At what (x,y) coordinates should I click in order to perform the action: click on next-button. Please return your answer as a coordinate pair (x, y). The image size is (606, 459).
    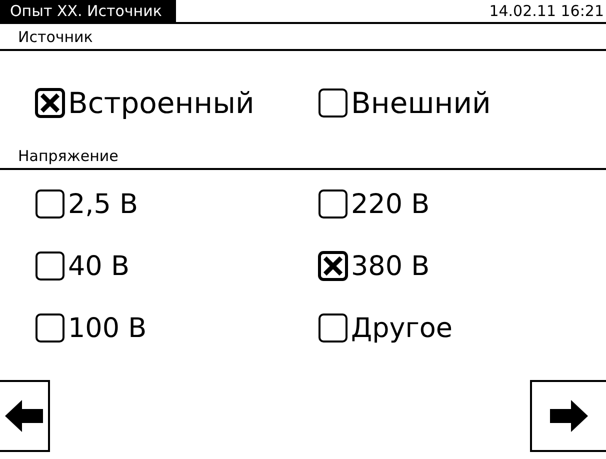
    Looking at the image, I should click on (568, 416).